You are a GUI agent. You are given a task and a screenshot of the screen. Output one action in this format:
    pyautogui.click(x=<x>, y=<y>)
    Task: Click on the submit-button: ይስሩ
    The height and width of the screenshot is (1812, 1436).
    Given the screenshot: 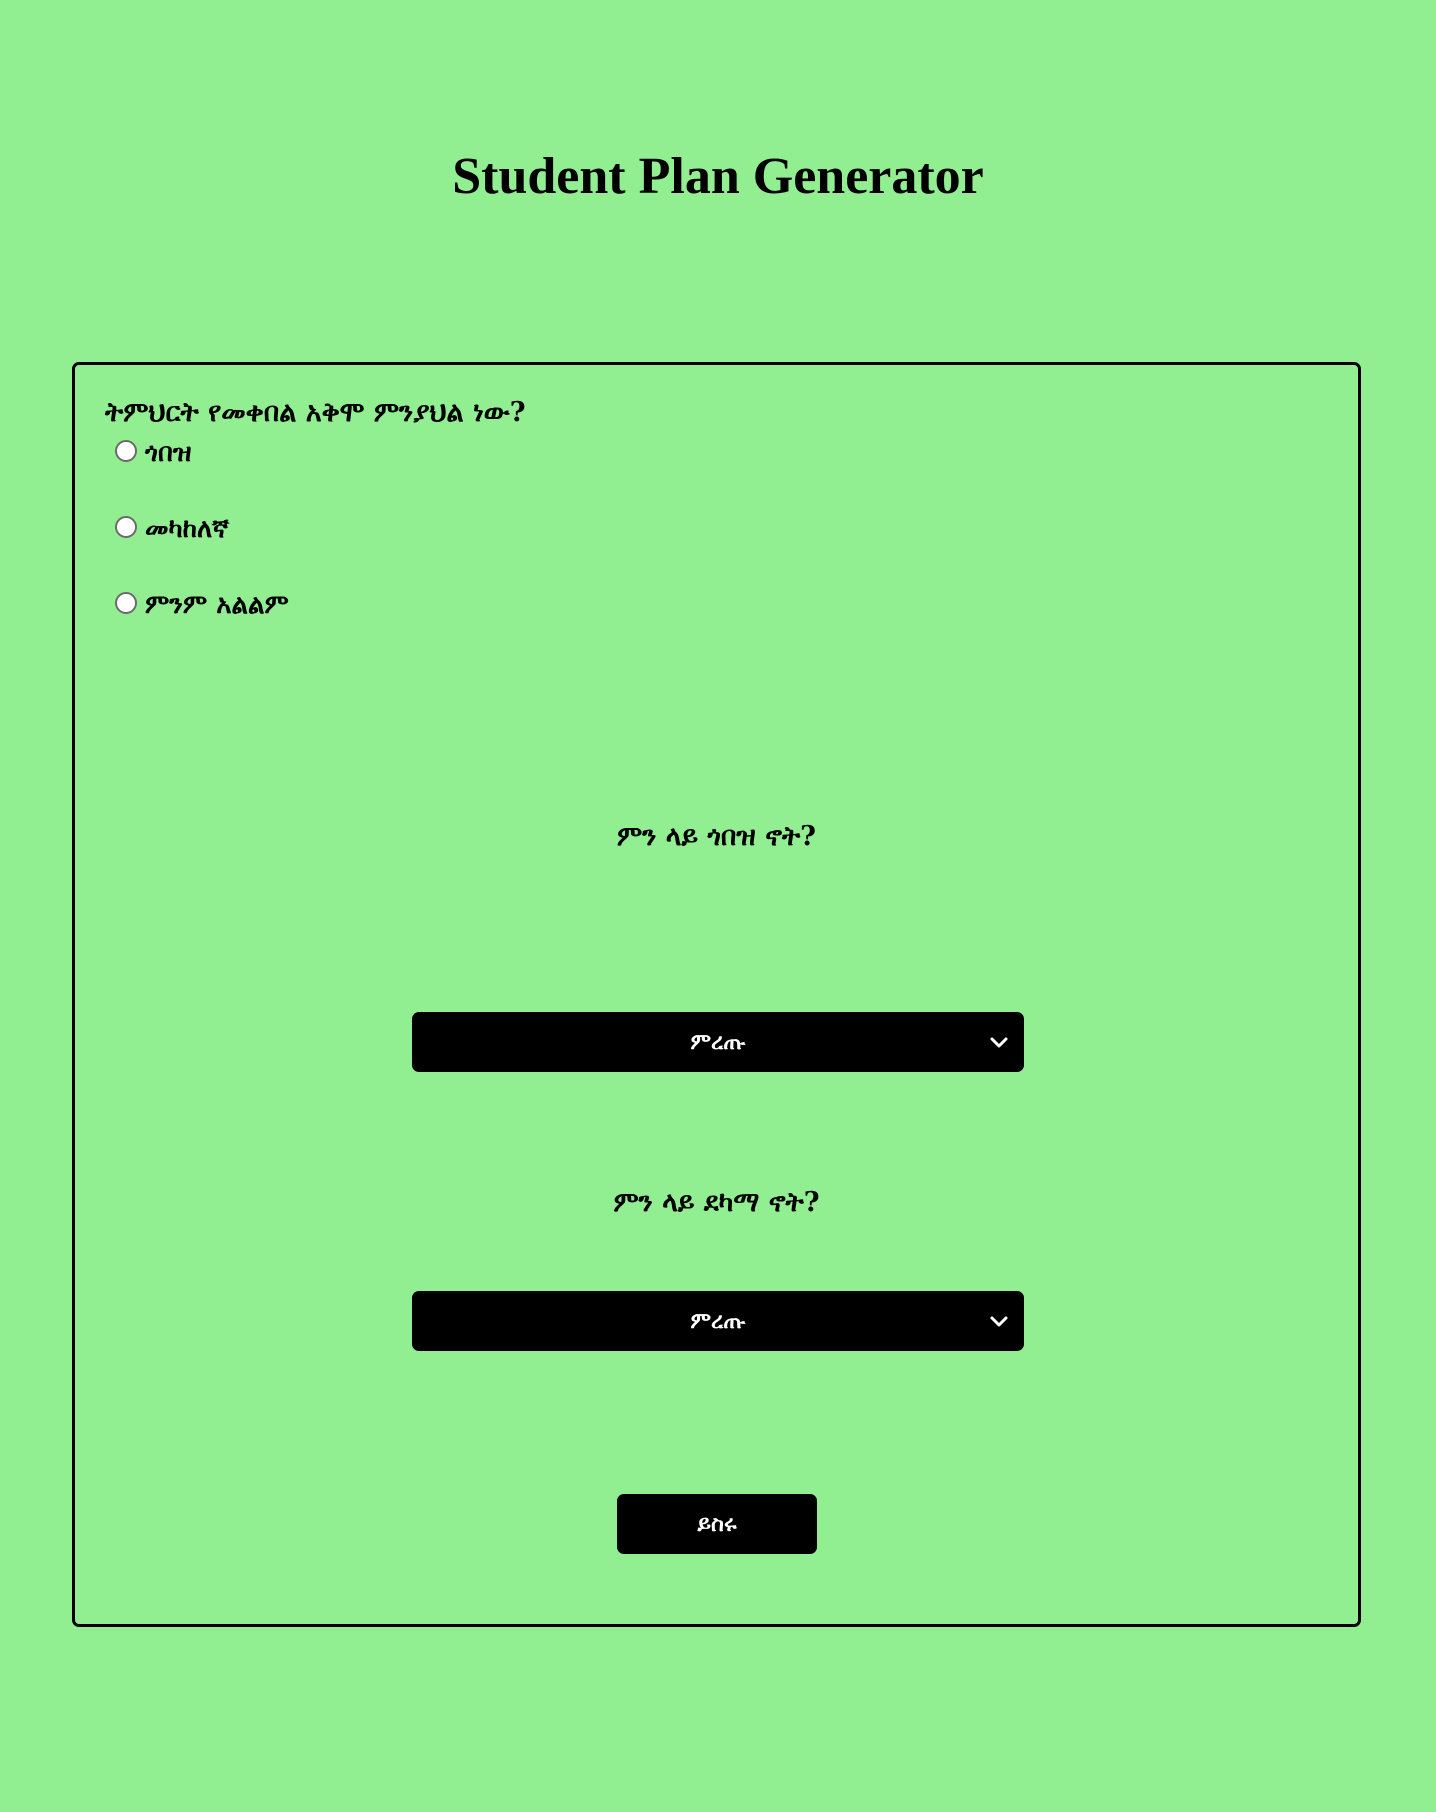 What is the action you would take?
    pyautogui.click(x=717, y=1524)
    